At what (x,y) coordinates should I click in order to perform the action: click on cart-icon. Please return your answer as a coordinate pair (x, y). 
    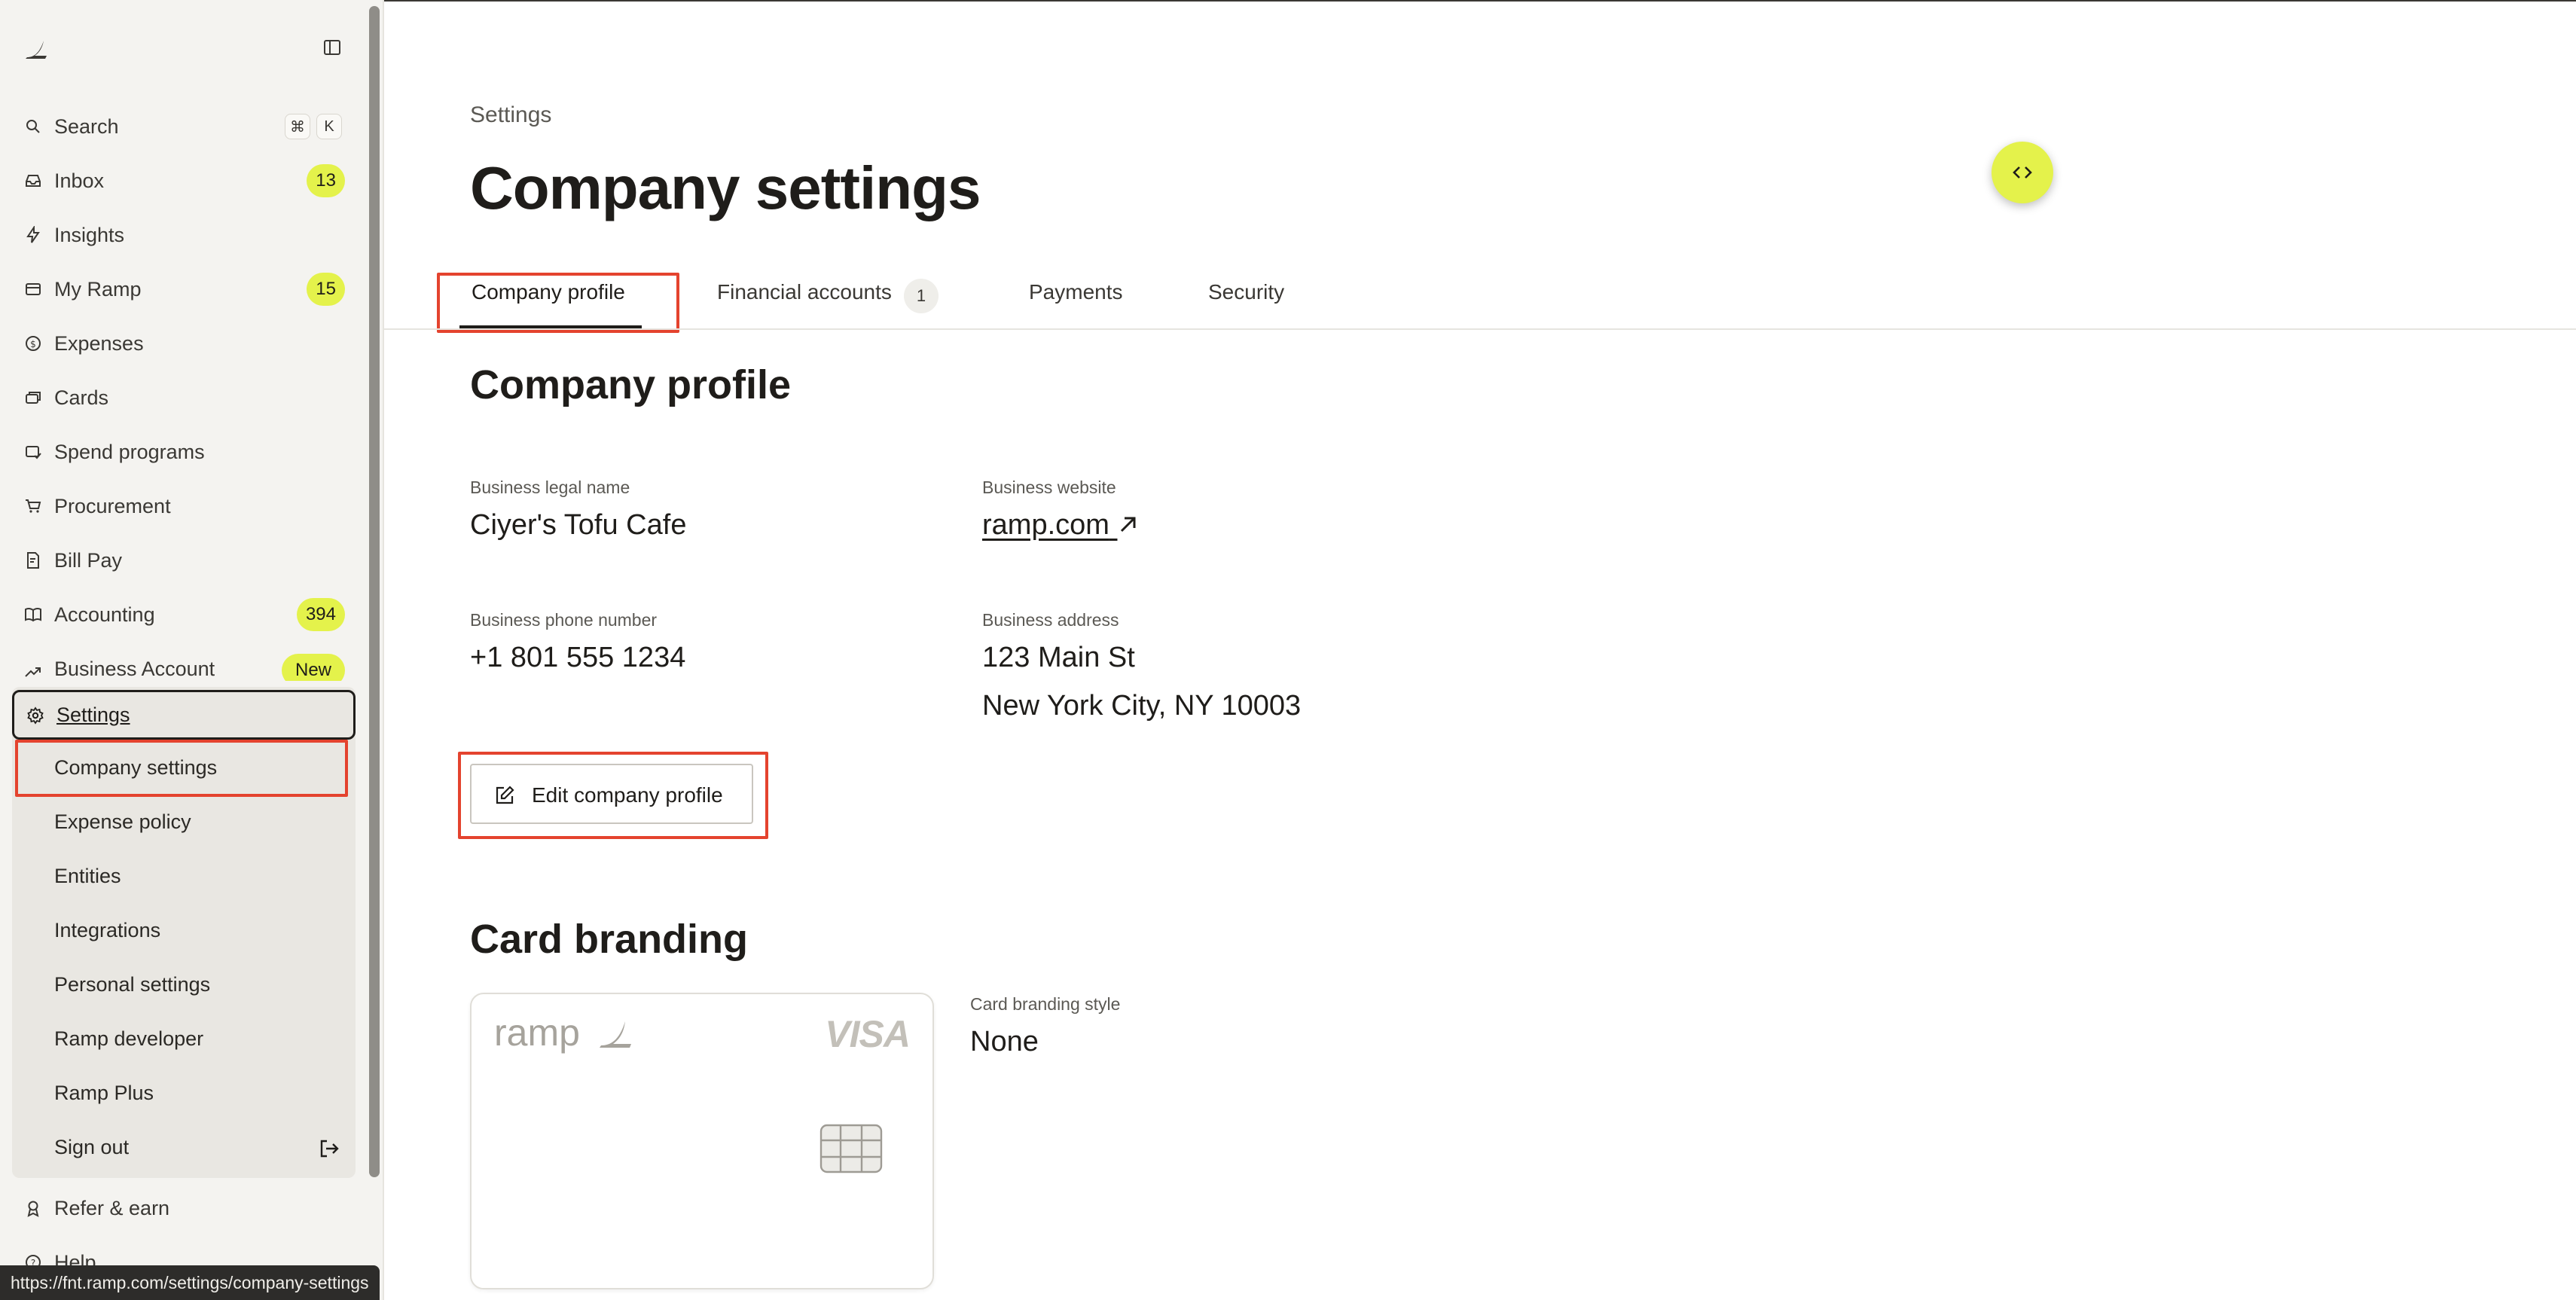
    Looking at the image, I should click on (33, 506).